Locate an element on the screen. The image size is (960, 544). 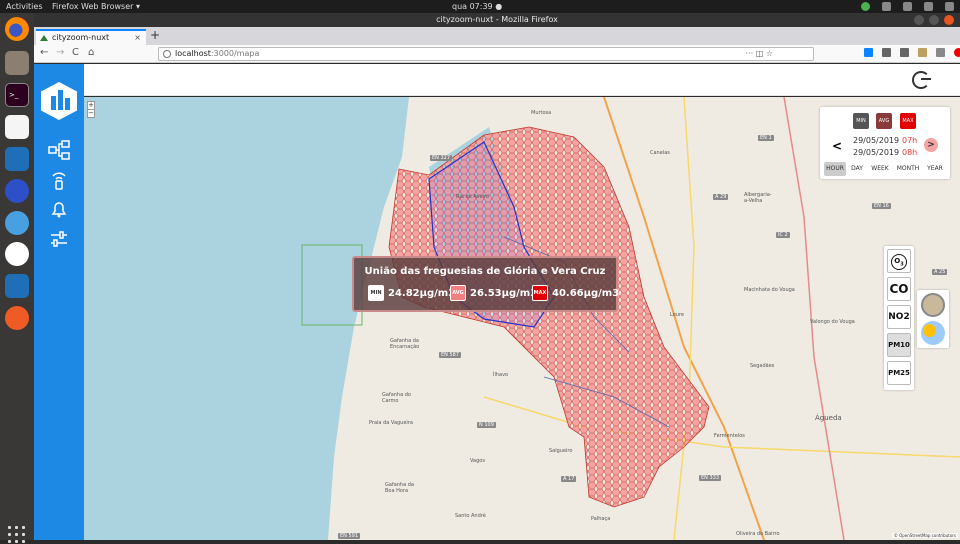
url-bar: localhost:3000/mapa ··· ◫ ☆ is located at coordinates (486, 54).